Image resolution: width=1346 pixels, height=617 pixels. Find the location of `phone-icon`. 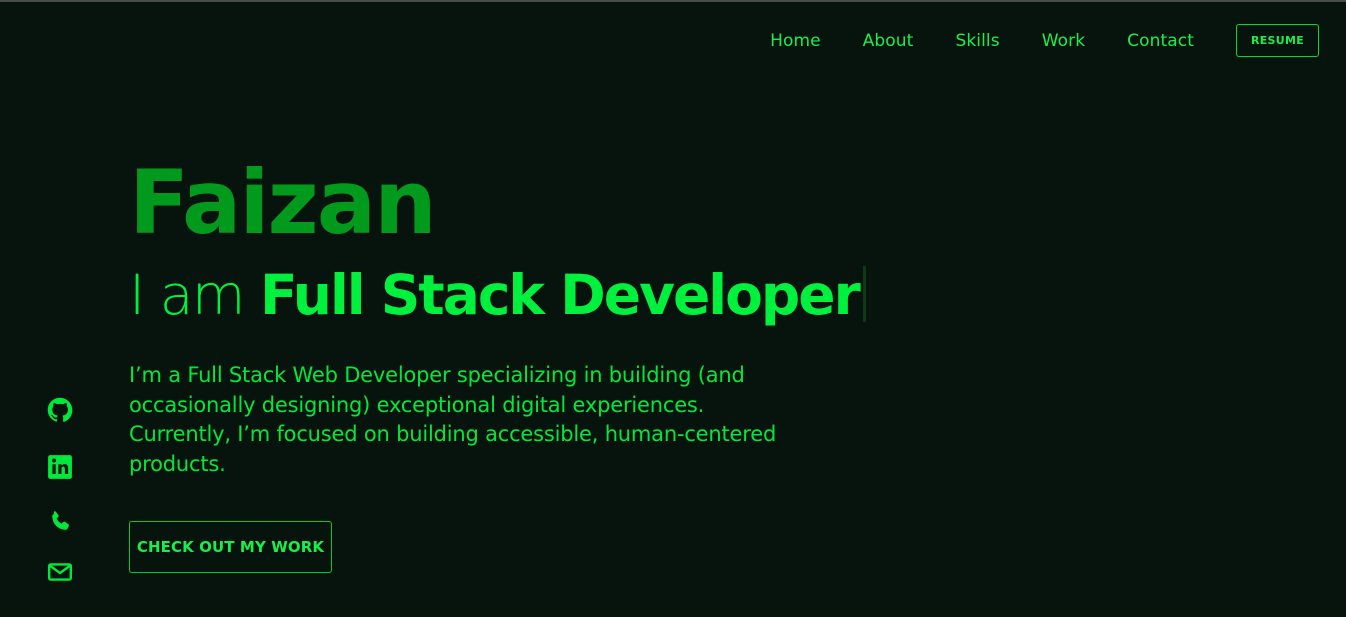

phone-icon is located at coordinates (60, 522).